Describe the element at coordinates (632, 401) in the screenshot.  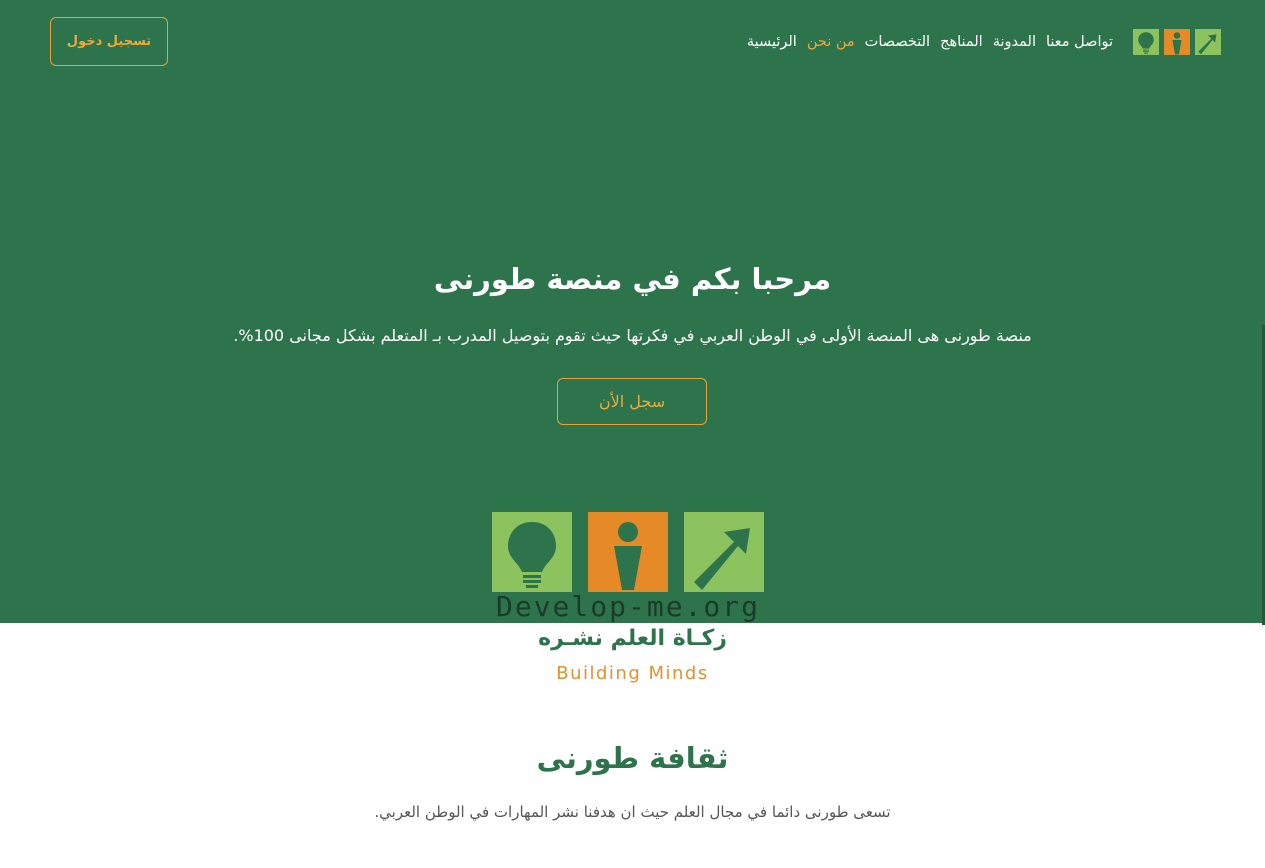
I see `register-now-button: سجل الأن` at that location.